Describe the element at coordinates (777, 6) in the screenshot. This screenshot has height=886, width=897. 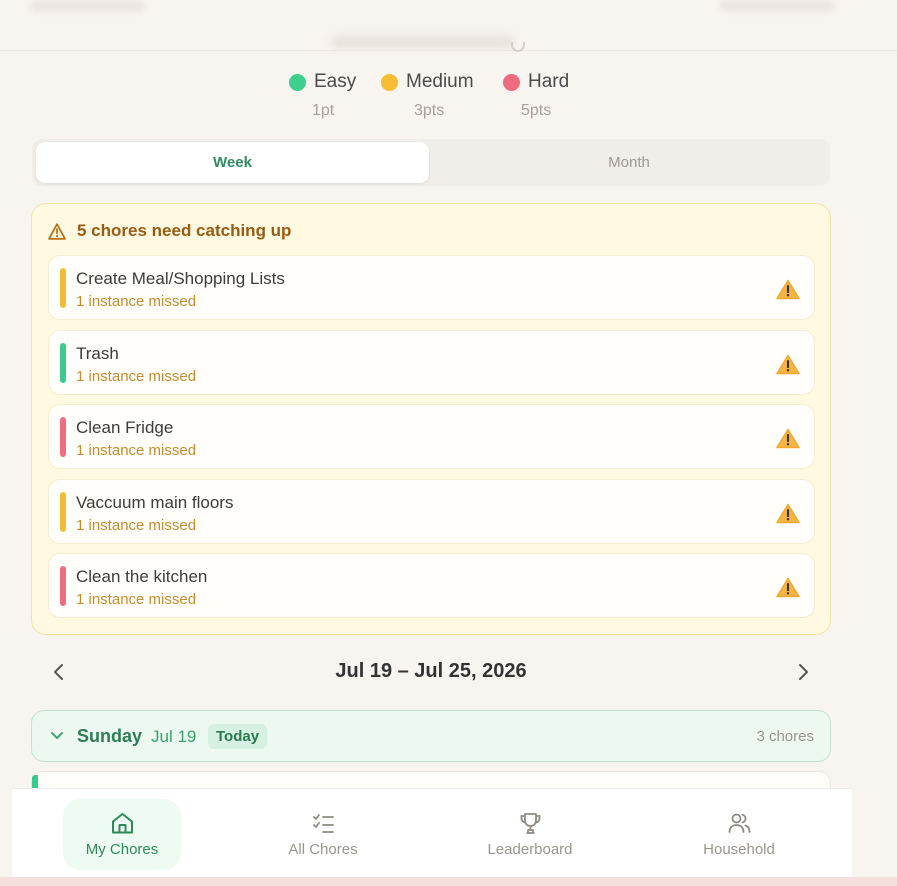
I see `faded-header-right` at that location.